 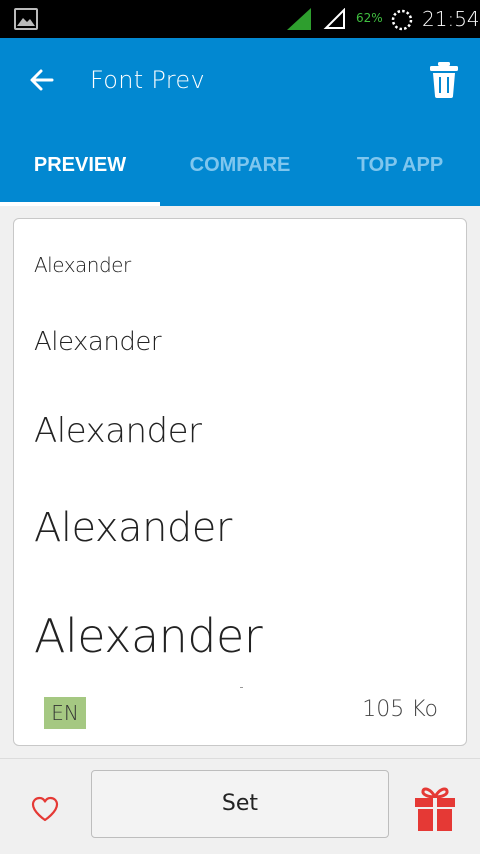 What do you see at coordinates (299, 19) in the screenshot?
I see `signal-icon` at bounding box center [299, 19].